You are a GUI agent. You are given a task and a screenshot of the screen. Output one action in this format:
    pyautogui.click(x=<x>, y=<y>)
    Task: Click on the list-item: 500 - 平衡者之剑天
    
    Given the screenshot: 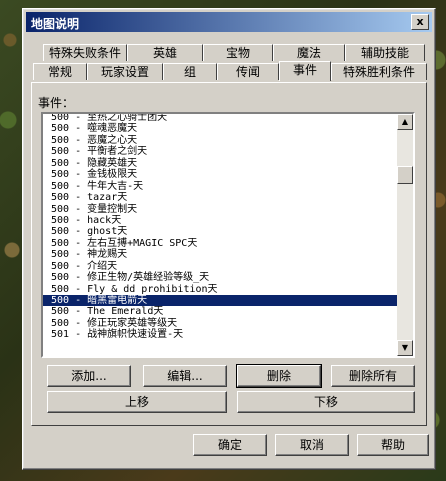 What is the action you would take?
    pyautogui.click(x=220, y=151)
    